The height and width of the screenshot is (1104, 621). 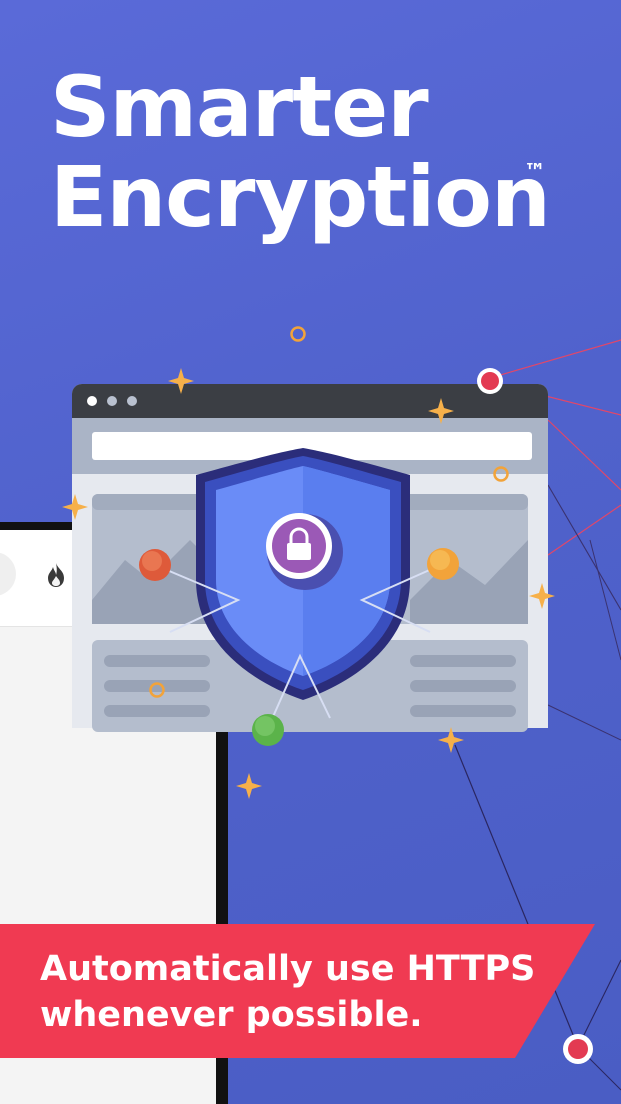 What do you see at coordinates (231, 1015) in the screenshot?
I see `banner-line-2: whenever possible.` at bounding box center [231, 1015].